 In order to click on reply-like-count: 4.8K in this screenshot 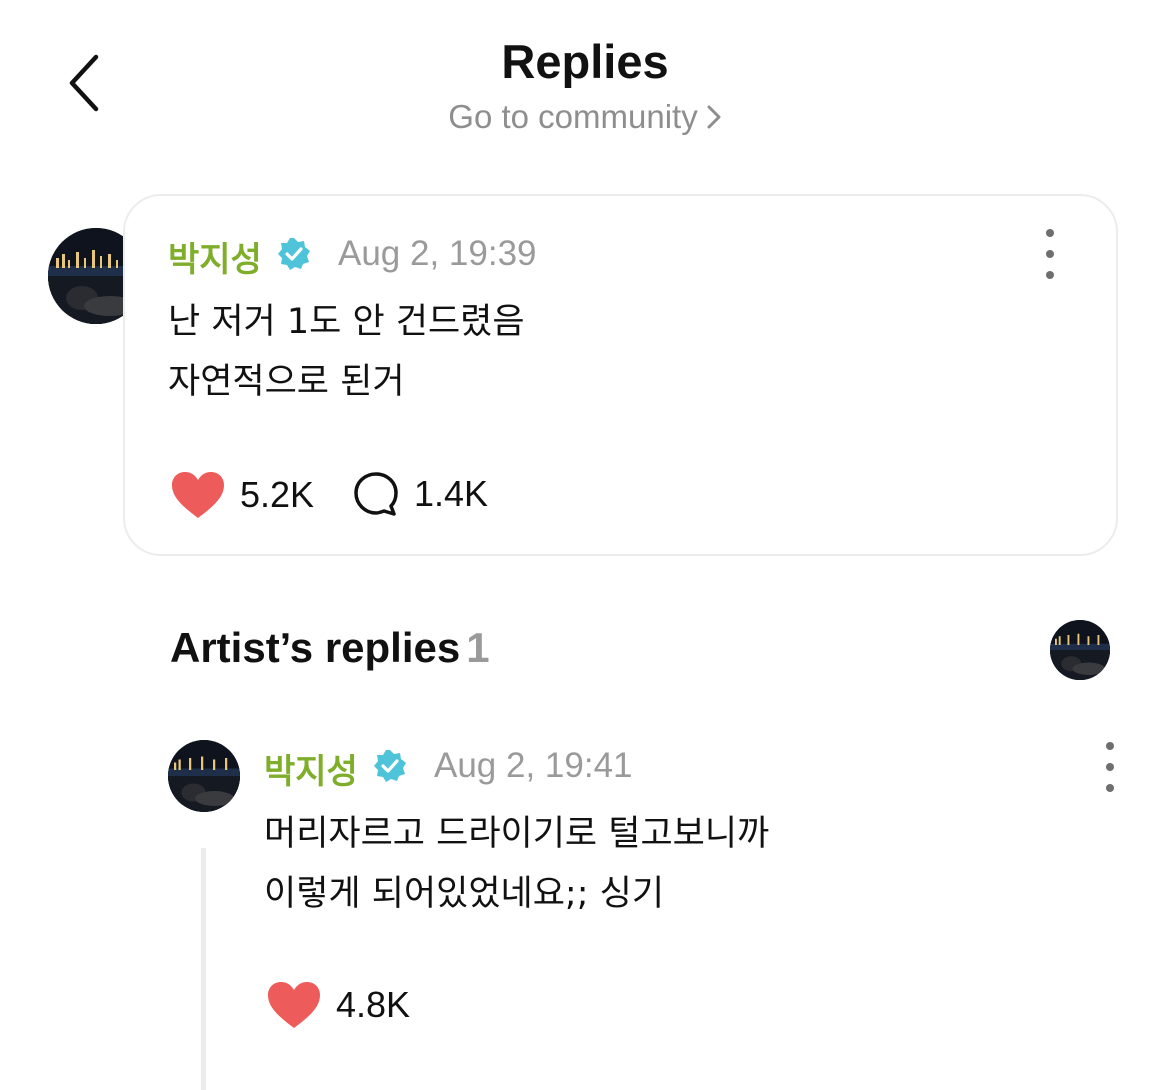, I will do `click(373, 1004)`.